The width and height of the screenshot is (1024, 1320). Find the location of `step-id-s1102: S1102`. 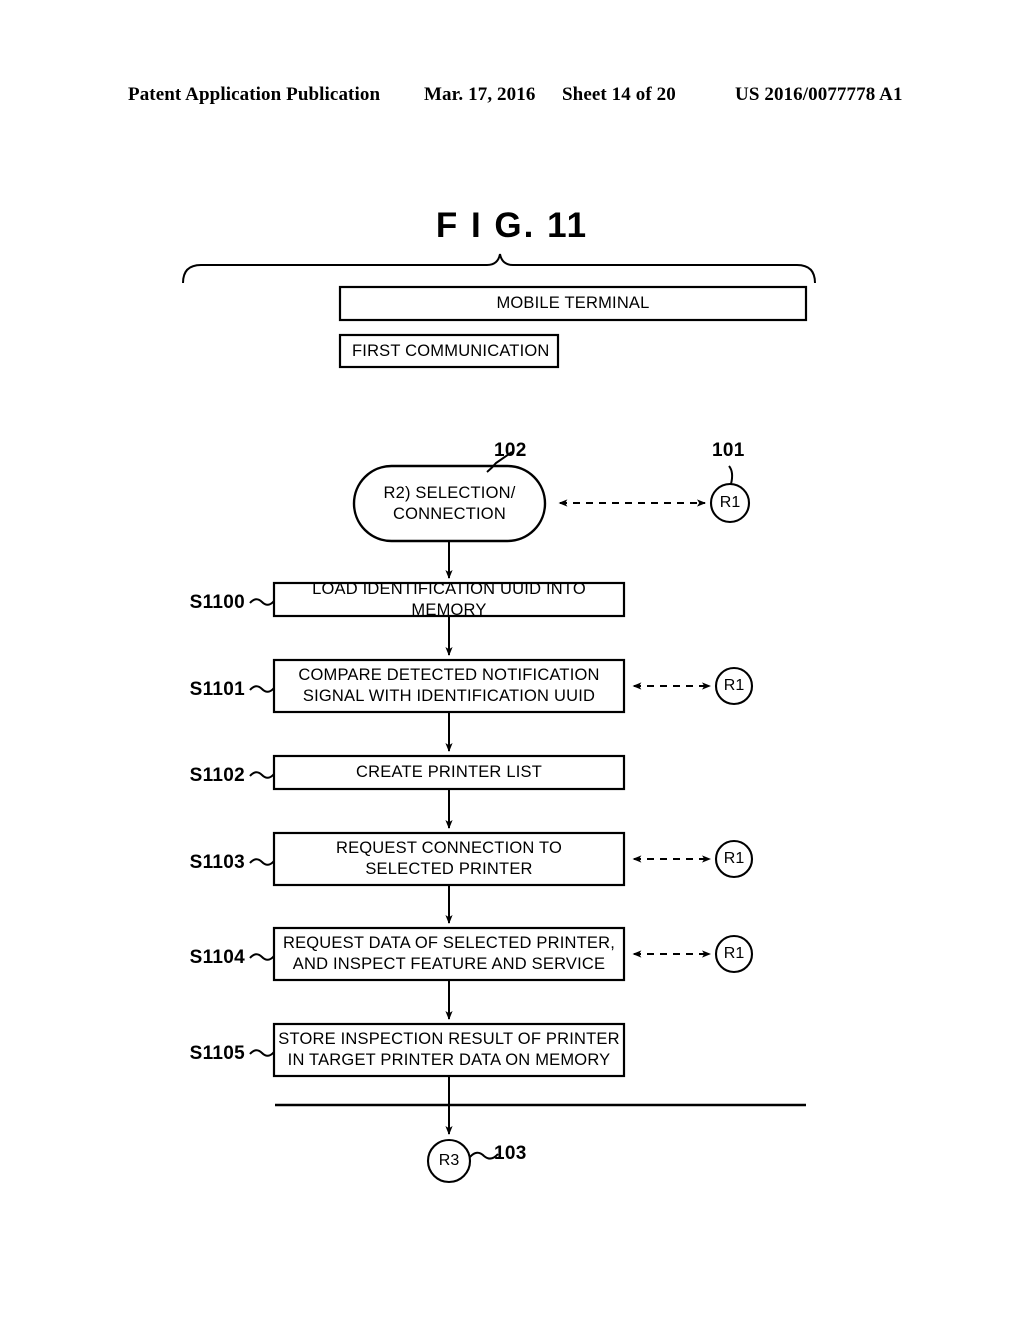

step-id-s1102: S1102 is located at coordinates (217, 775).